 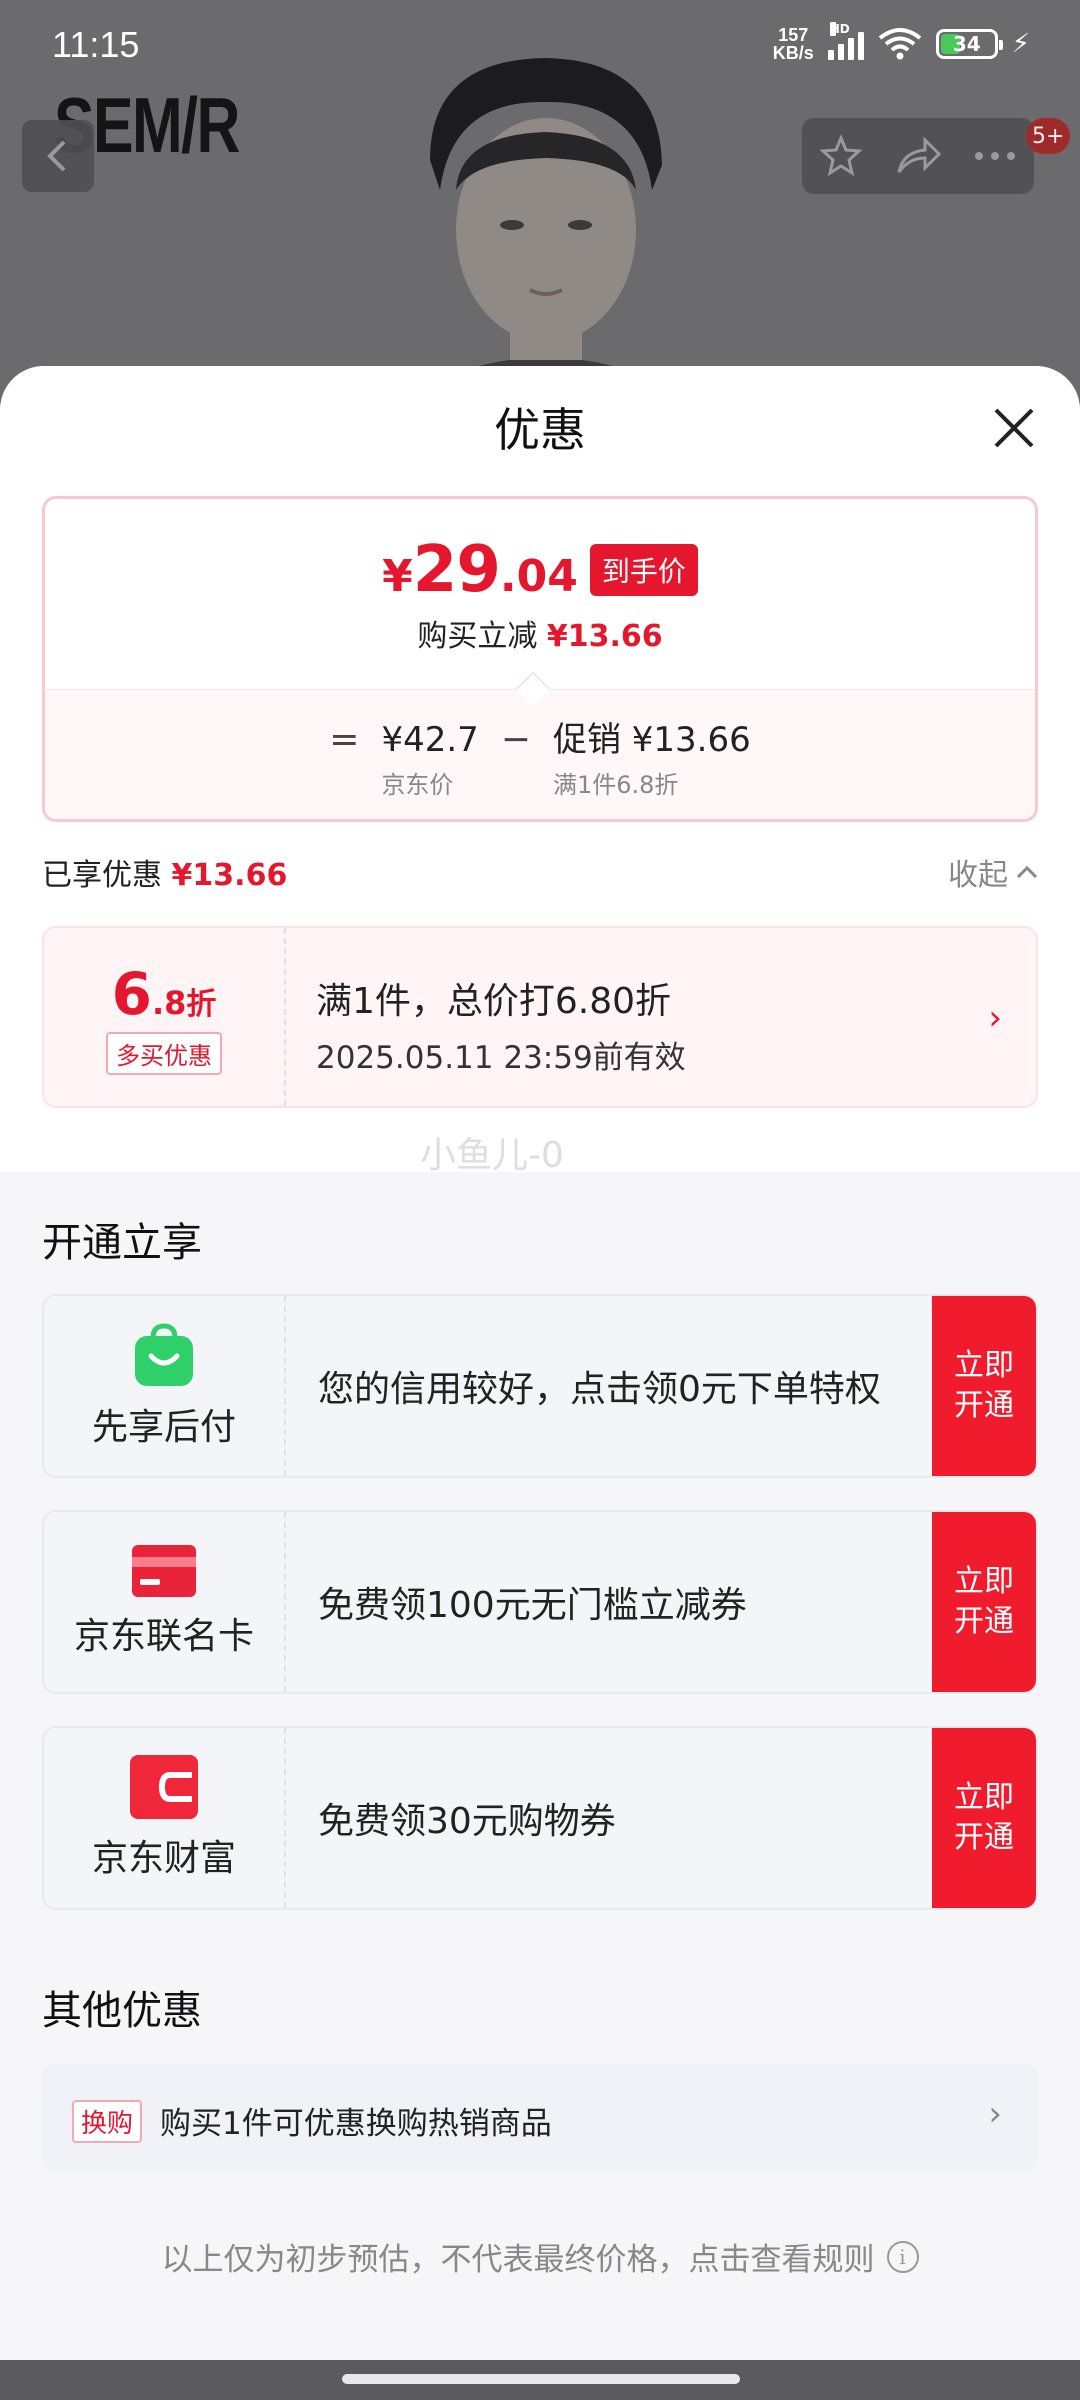 I want to click on wifi-icon, so click(x=900, y=44).